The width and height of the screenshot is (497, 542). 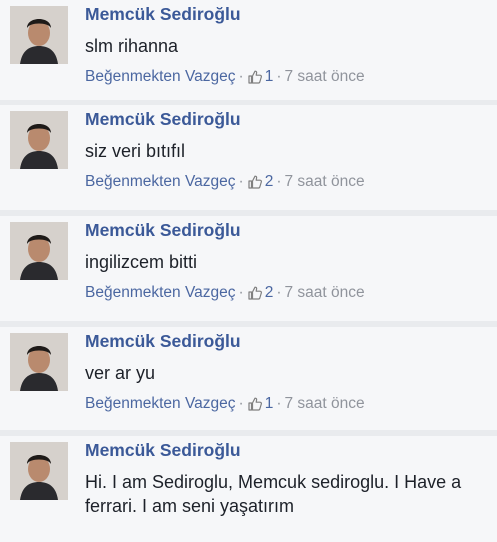 I want to click on comment-text: ver ar yu, so click(x=120, y=373).